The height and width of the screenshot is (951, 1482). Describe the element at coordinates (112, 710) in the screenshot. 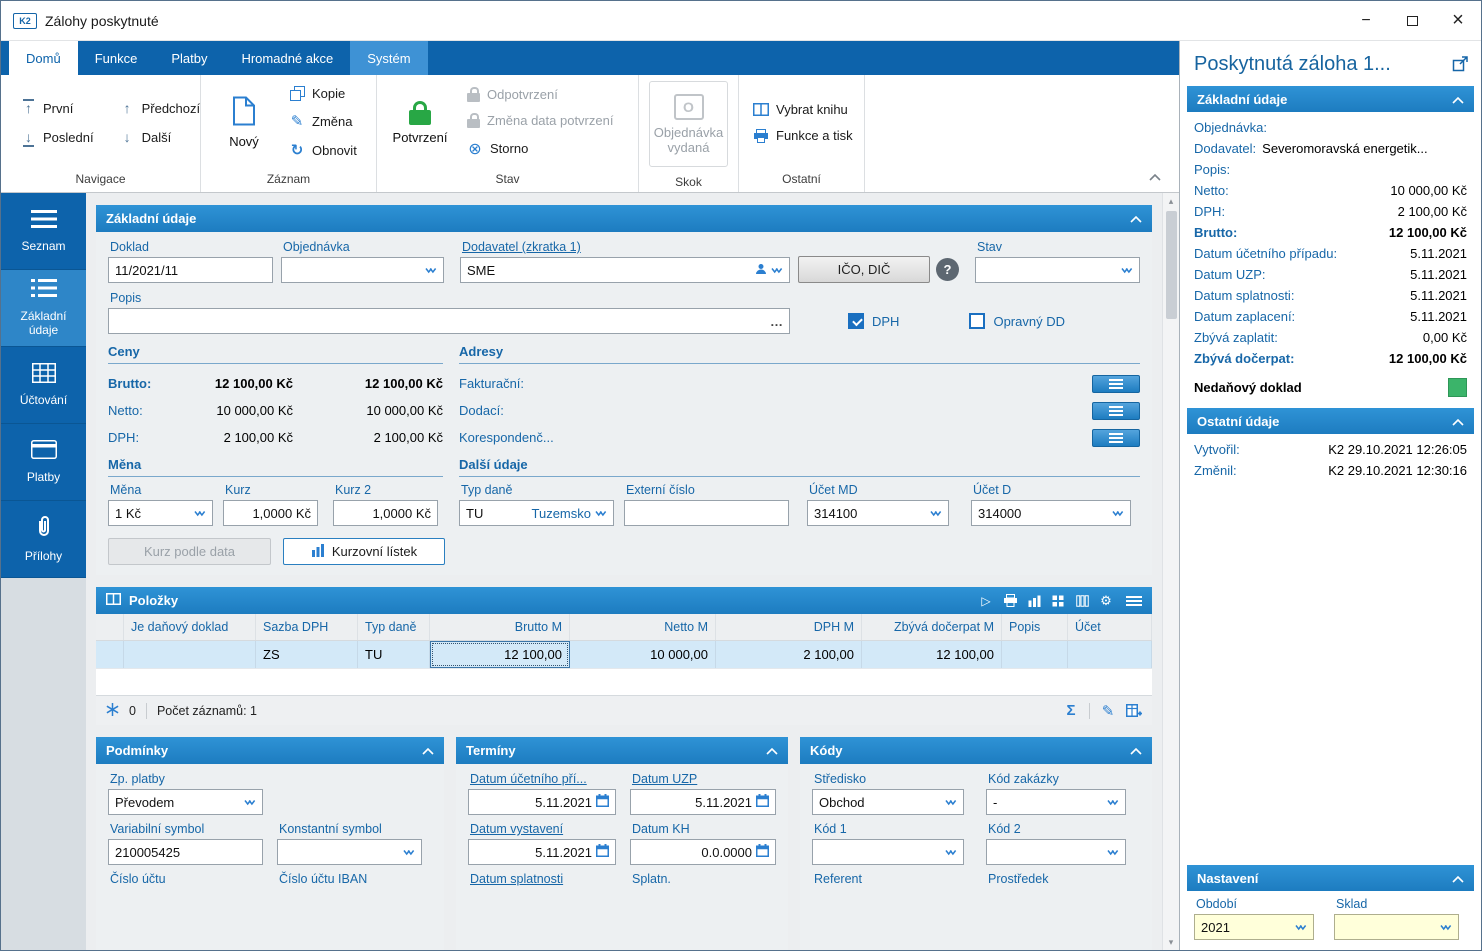

I see `snowflake-icon` at that location.